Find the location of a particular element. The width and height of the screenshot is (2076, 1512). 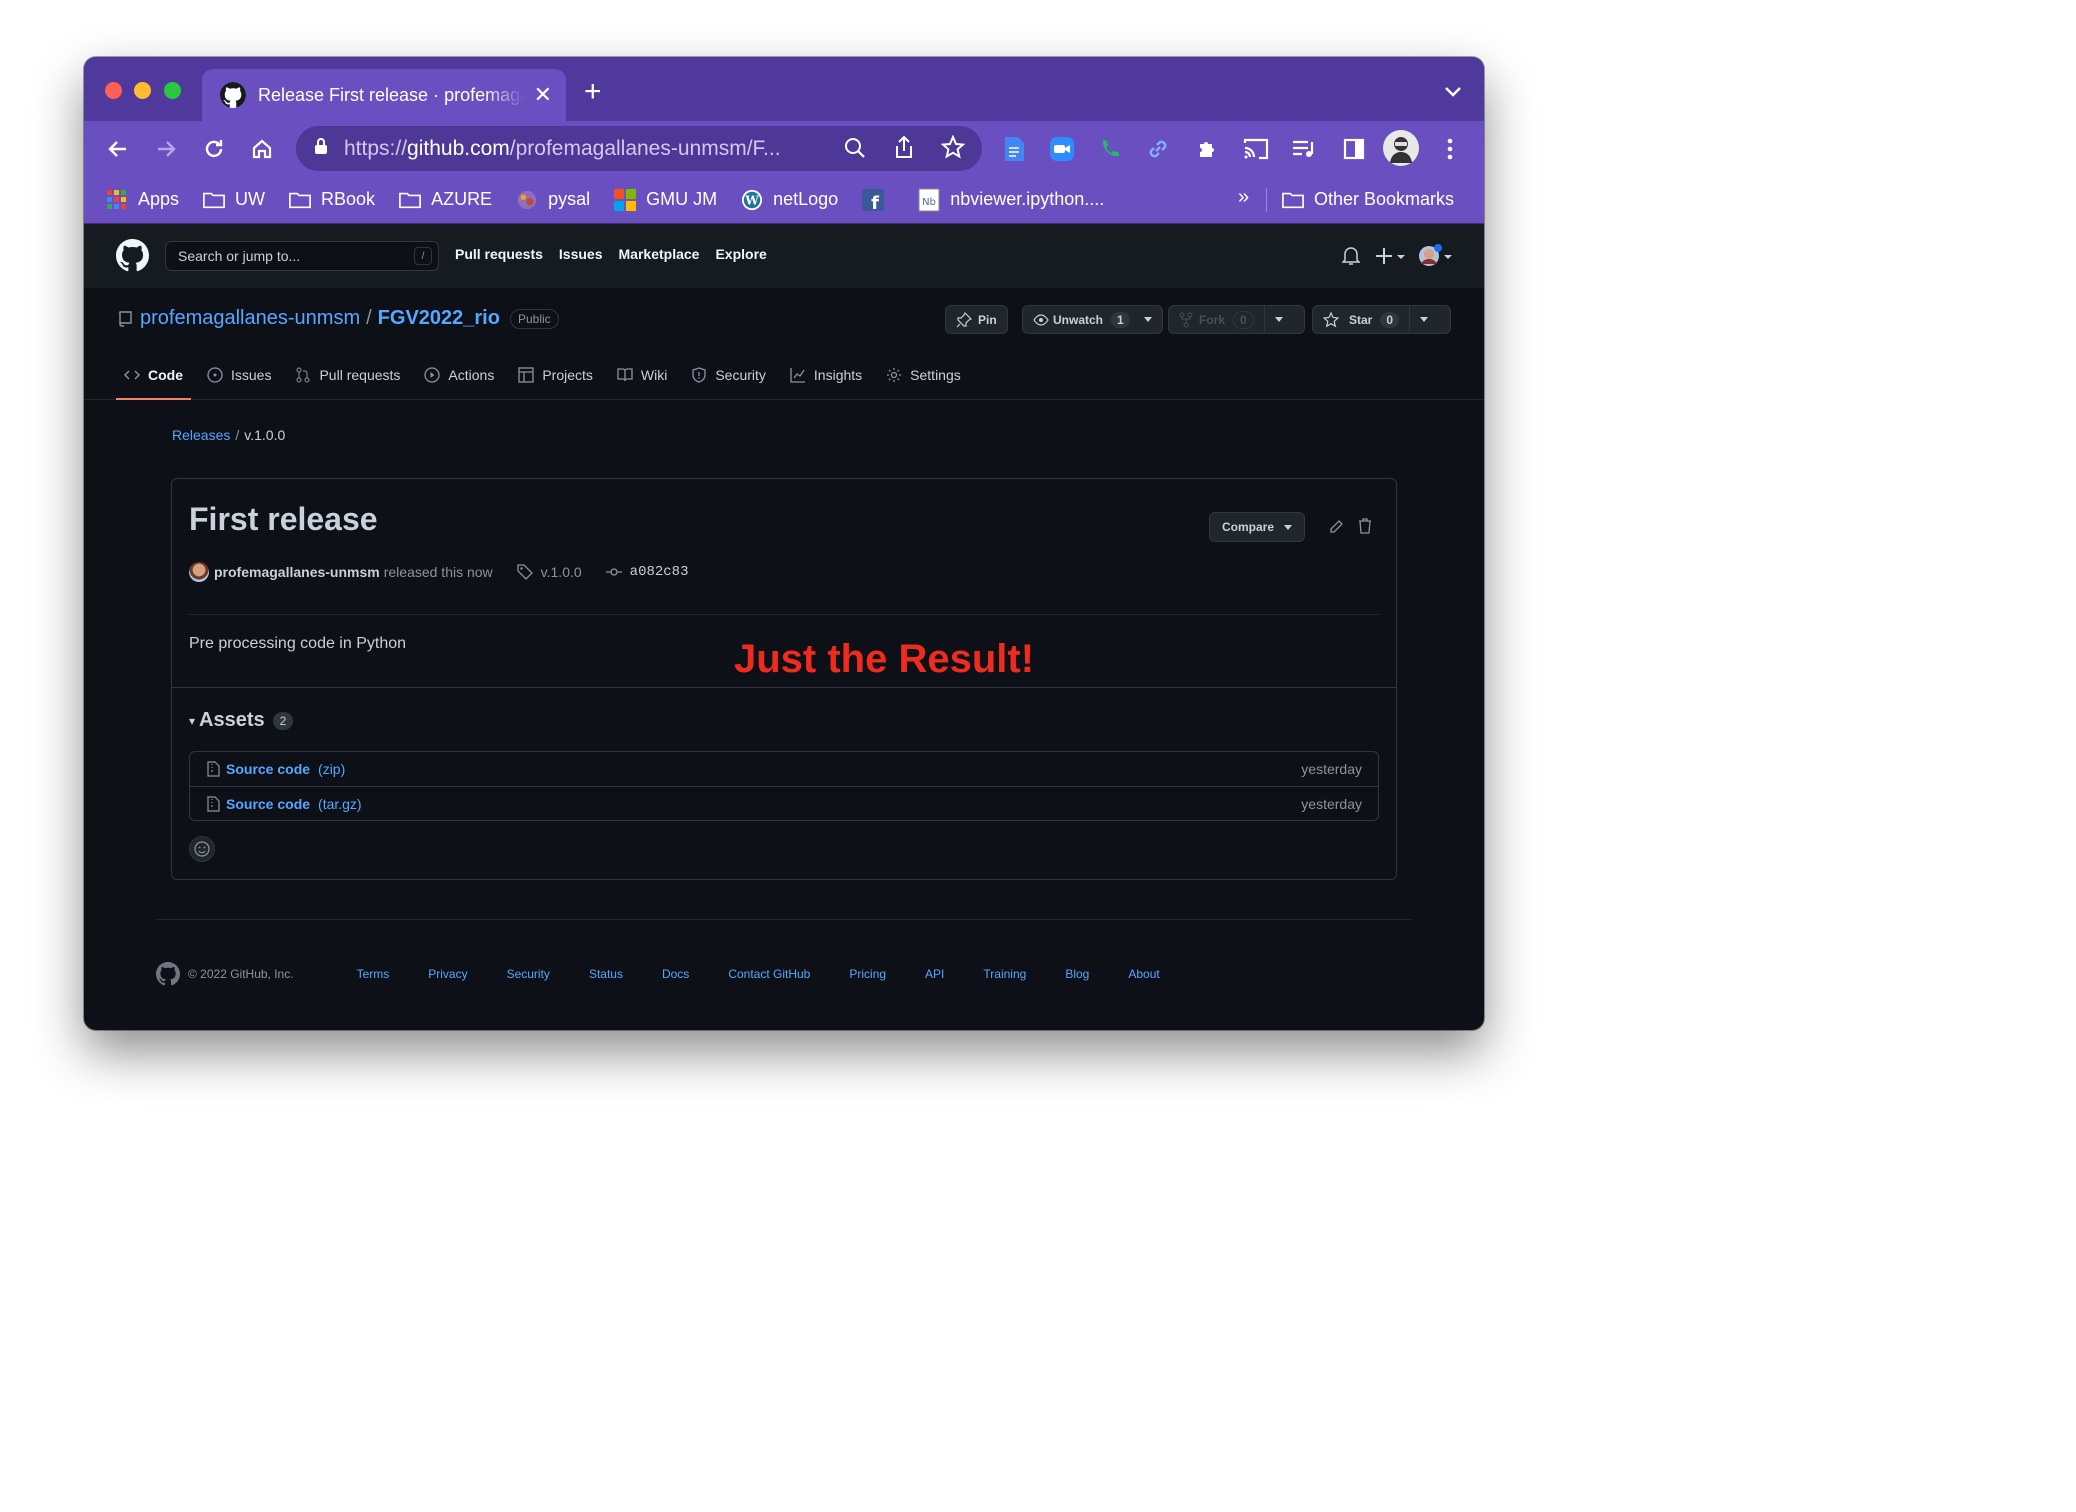

side-panel-icon is located at coordinates (1354, 149).